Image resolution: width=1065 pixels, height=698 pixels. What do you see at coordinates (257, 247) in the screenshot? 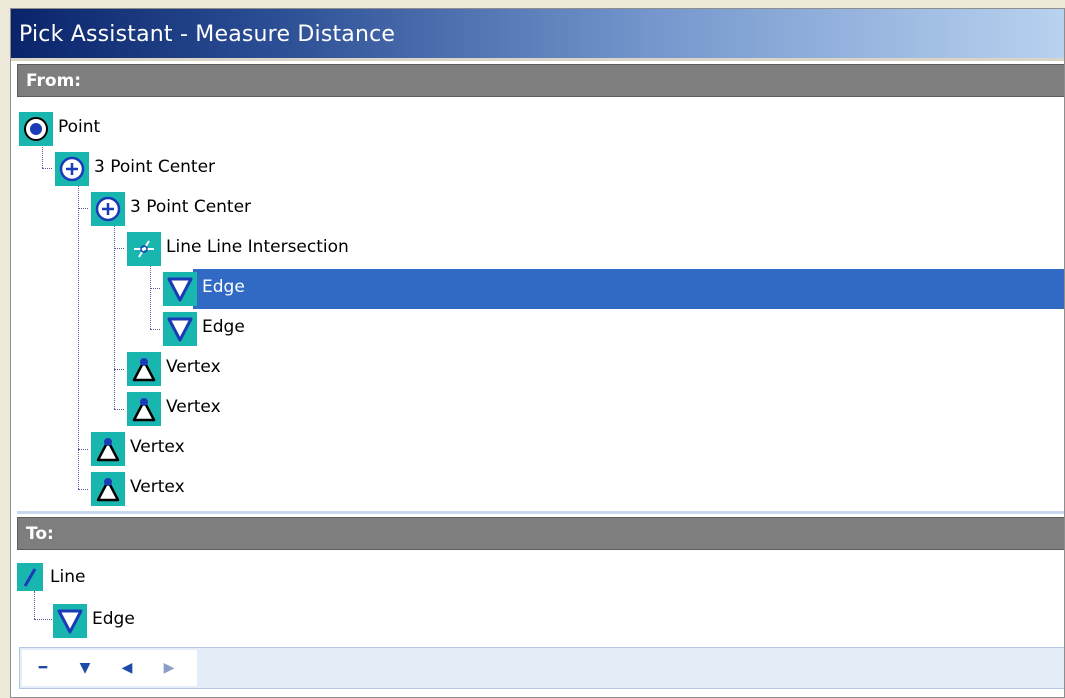
I see `tree-node-label: Line Line Intersection` at bounding box center [257, 247].